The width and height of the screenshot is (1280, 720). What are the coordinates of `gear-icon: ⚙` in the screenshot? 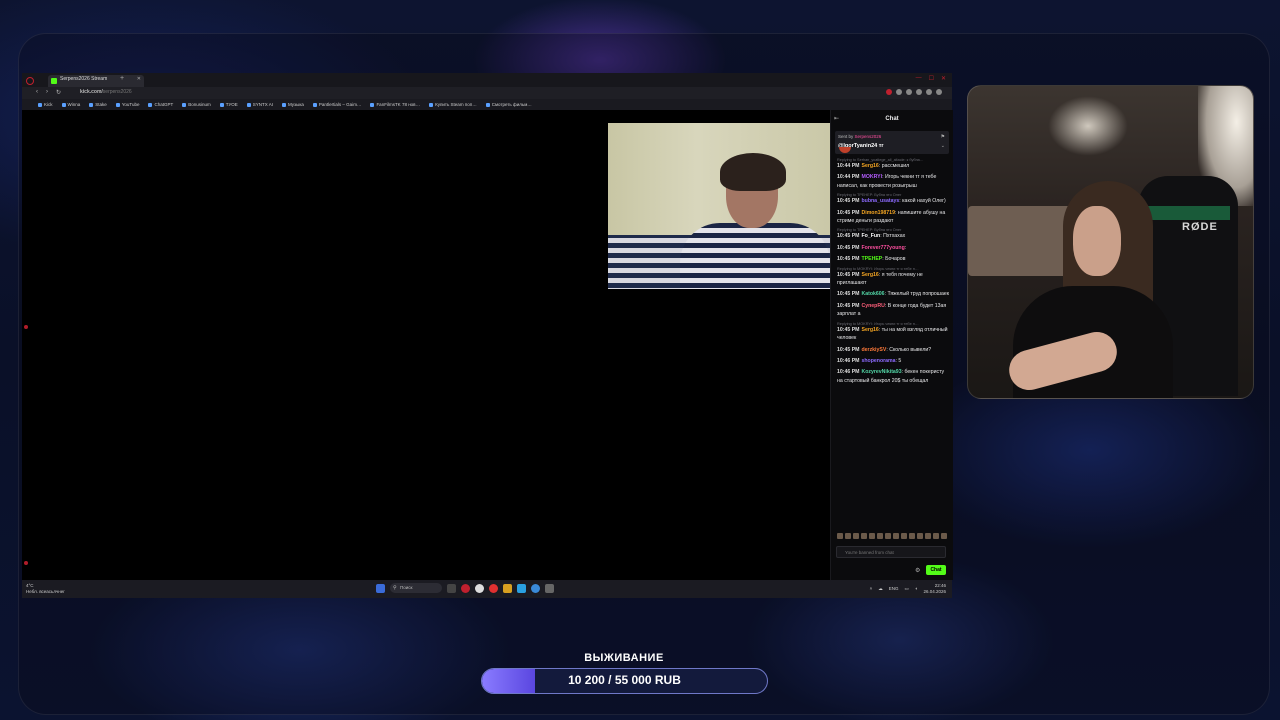 It's located at (917, 570).